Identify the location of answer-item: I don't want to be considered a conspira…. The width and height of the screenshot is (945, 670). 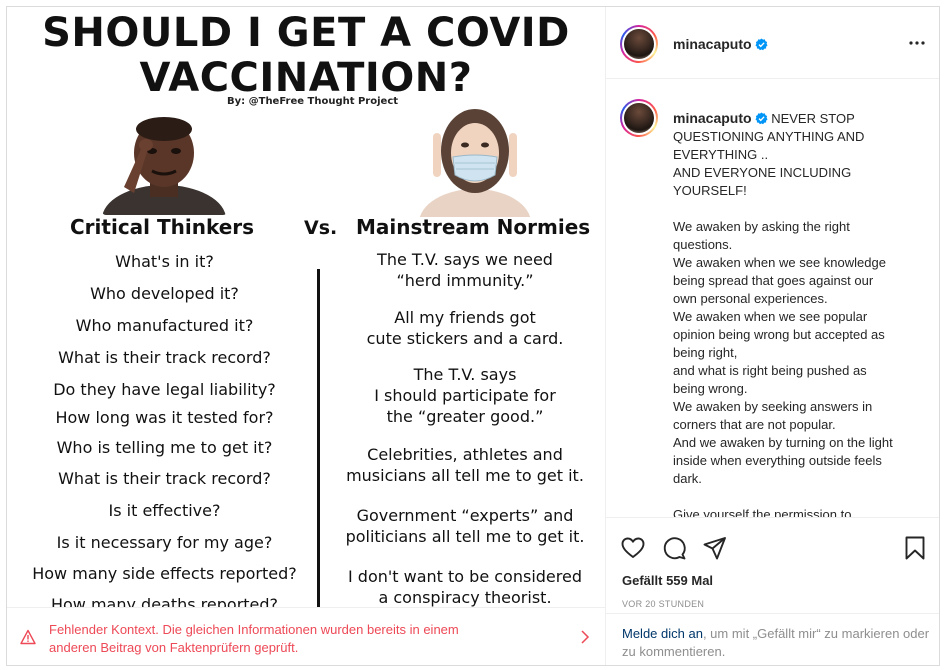
(465, 586).